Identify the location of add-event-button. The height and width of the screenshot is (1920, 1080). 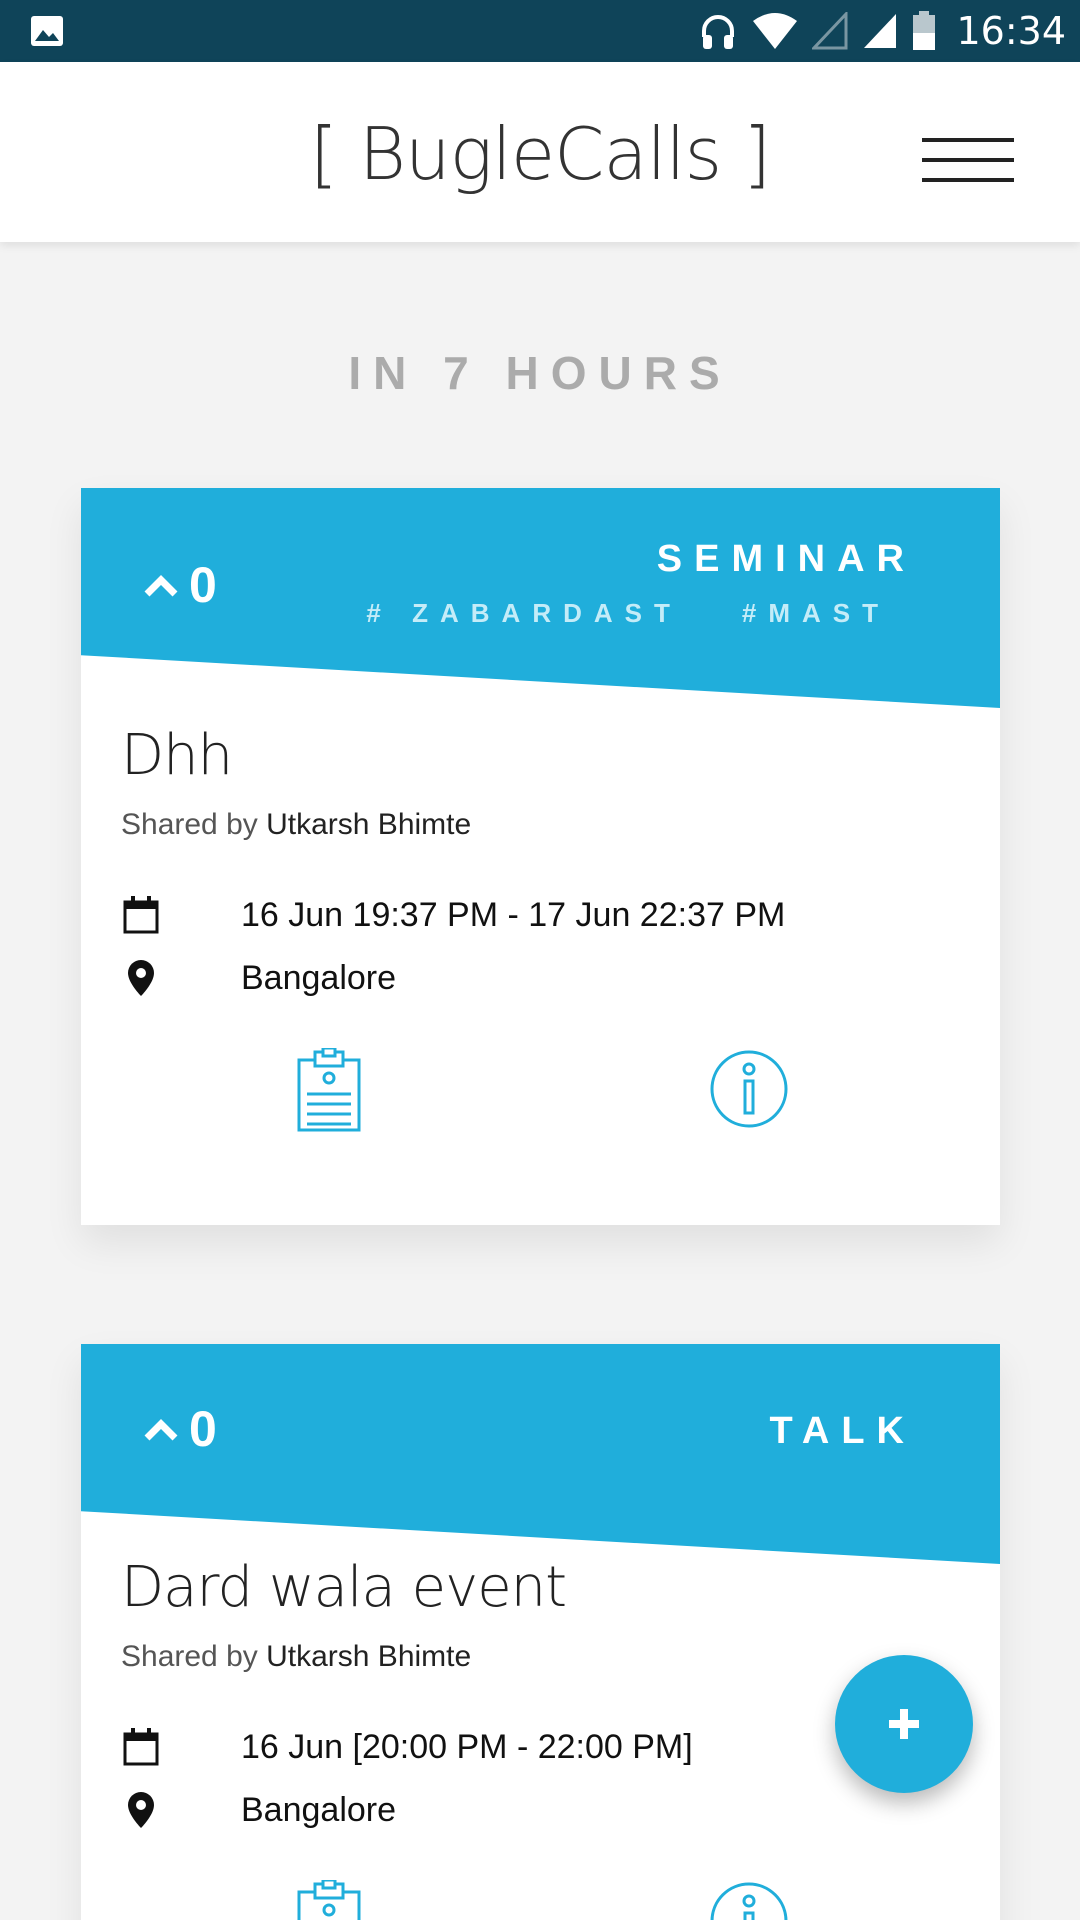
(904, 1724).